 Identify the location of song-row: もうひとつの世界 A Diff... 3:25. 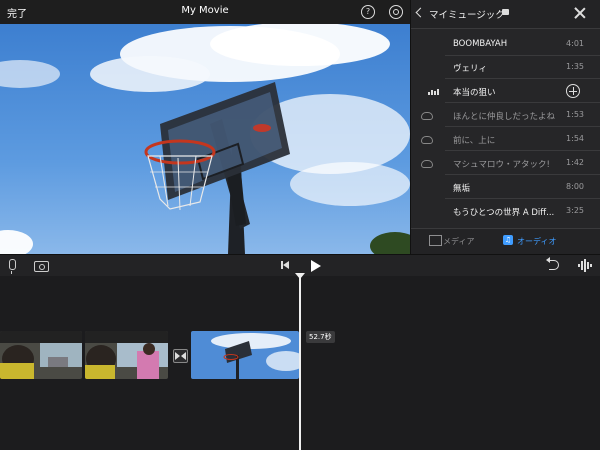
(505, 211).